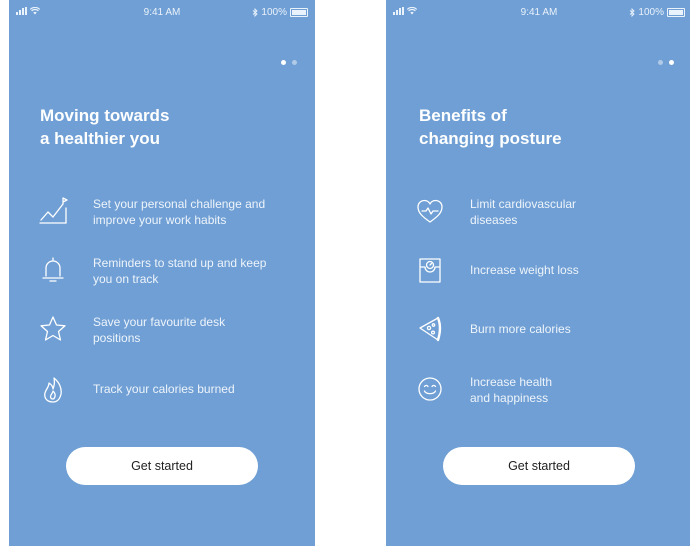 Image resolution: width=690 pixels, height=546 pixels. What do you see at coordinates (179, 204) in the screenshot?
I see `feature-text-line: Set your personal challenge and` at bounding box center [179, 204].